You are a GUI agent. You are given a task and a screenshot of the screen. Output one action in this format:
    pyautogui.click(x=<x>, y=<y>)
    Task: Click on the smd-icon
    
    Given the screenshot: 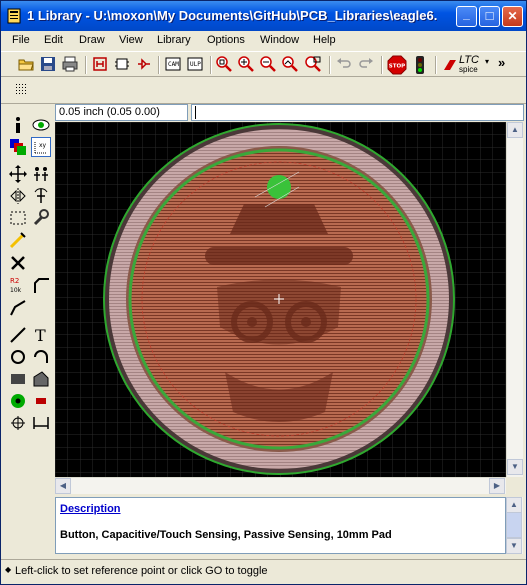 What is the action you would take?
    pyautogui.click(x=41, y=401)
    